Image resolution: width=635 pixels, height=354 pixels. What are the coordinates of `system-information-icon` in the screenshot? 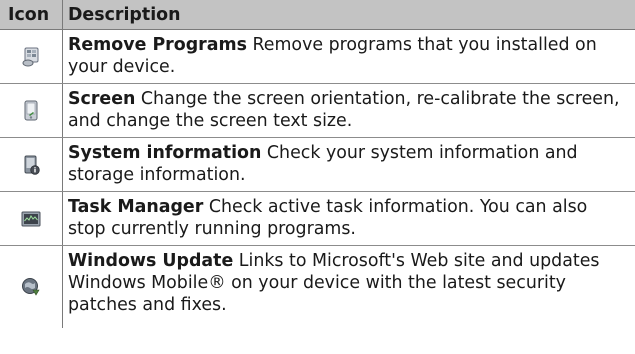 It's located at (31, 165).